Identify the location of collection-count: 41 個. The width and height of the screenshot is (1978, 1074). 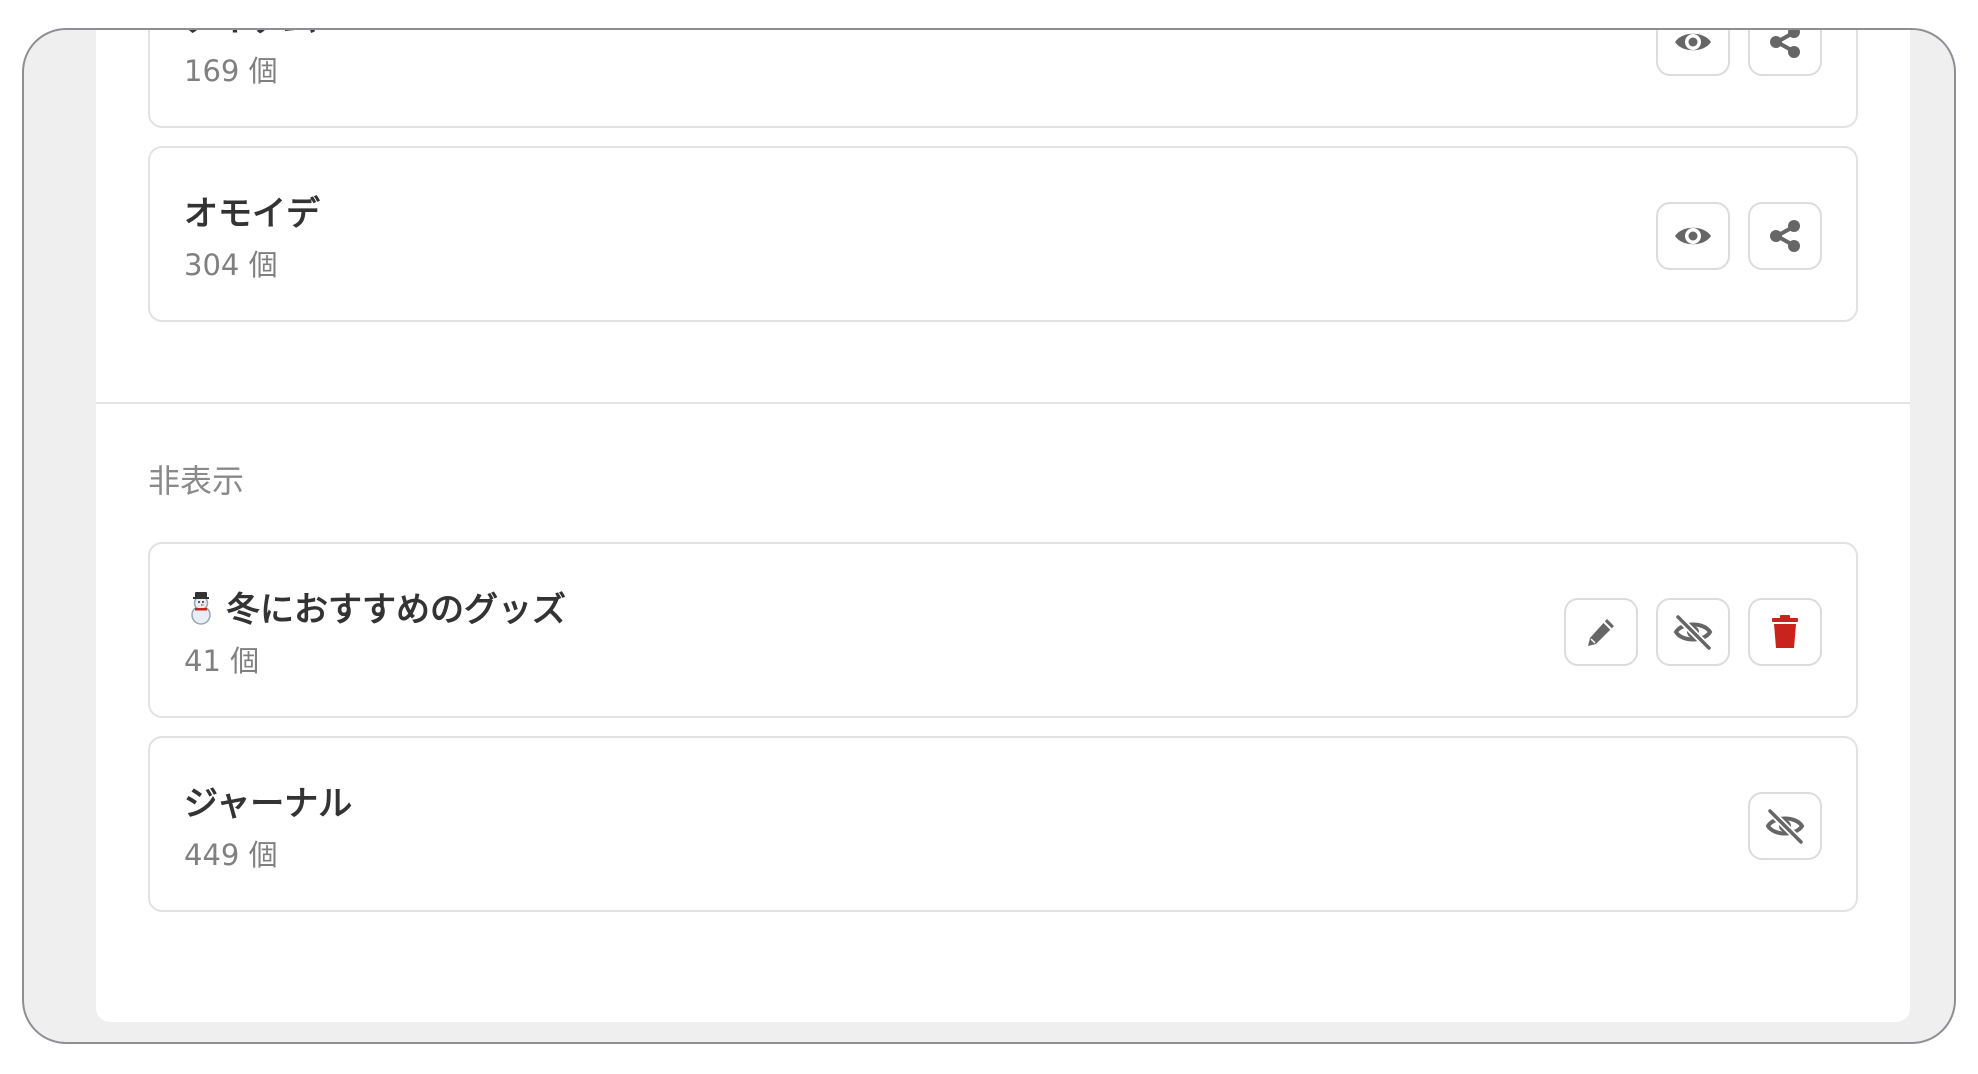
(222, 661).